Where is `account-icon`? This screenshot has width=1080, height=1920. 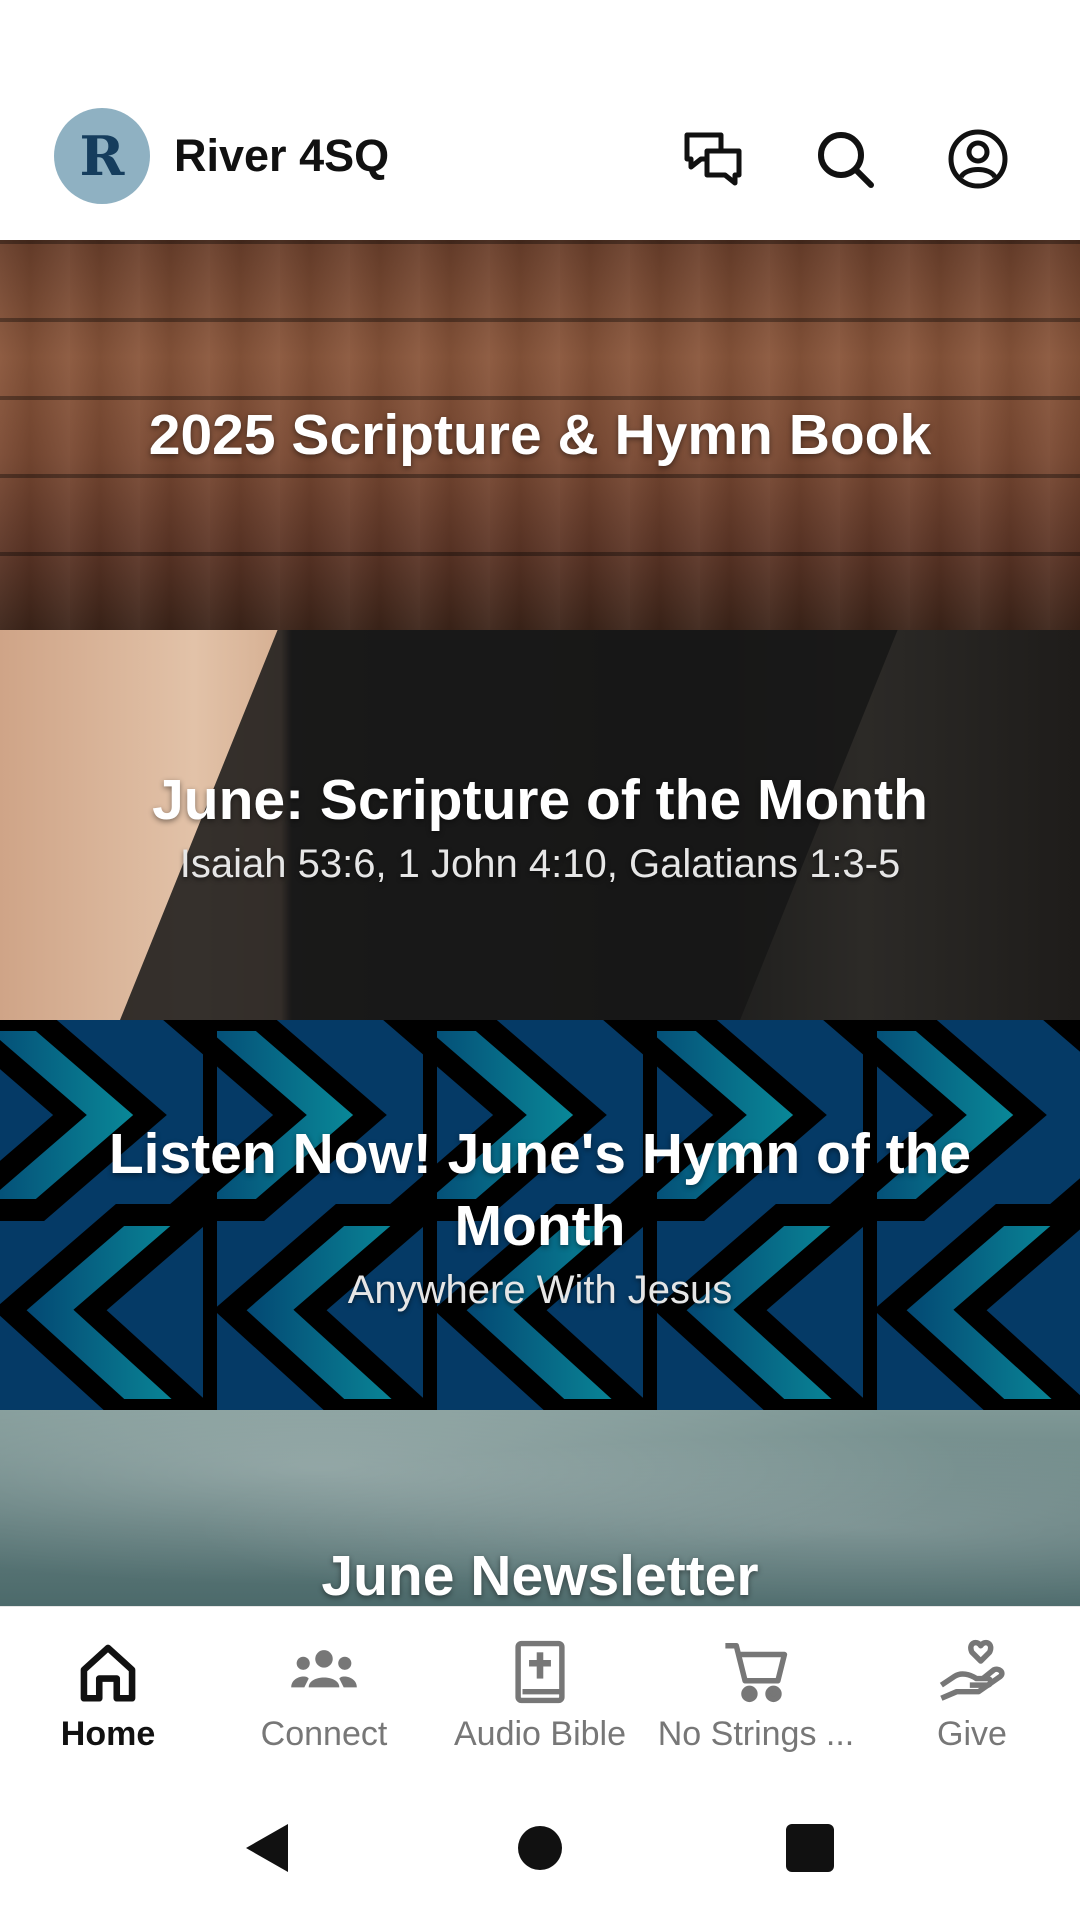 account-icon is located at coordinates (978, 159).